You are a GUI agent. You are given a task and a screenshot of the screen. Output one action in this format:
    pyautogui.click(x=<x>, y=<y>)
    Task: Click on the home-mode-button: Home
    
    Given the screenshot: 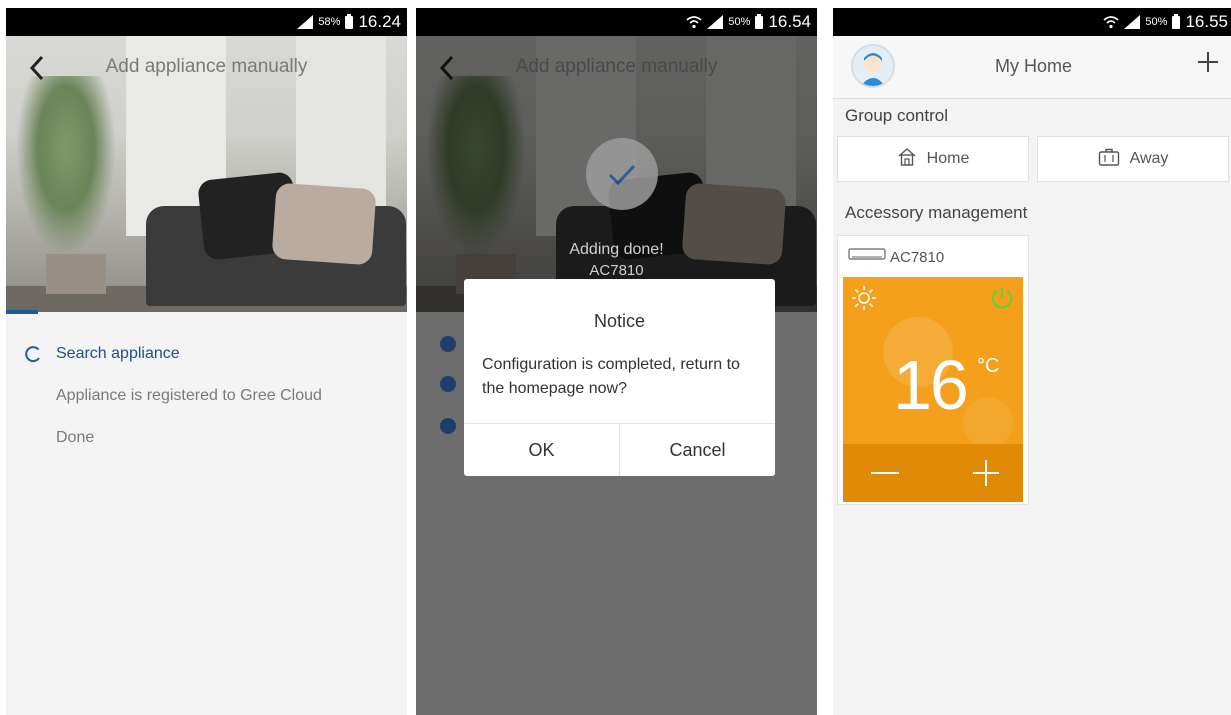 What is the action you would take?
    pyautogui.click(x=933, y=159)
    